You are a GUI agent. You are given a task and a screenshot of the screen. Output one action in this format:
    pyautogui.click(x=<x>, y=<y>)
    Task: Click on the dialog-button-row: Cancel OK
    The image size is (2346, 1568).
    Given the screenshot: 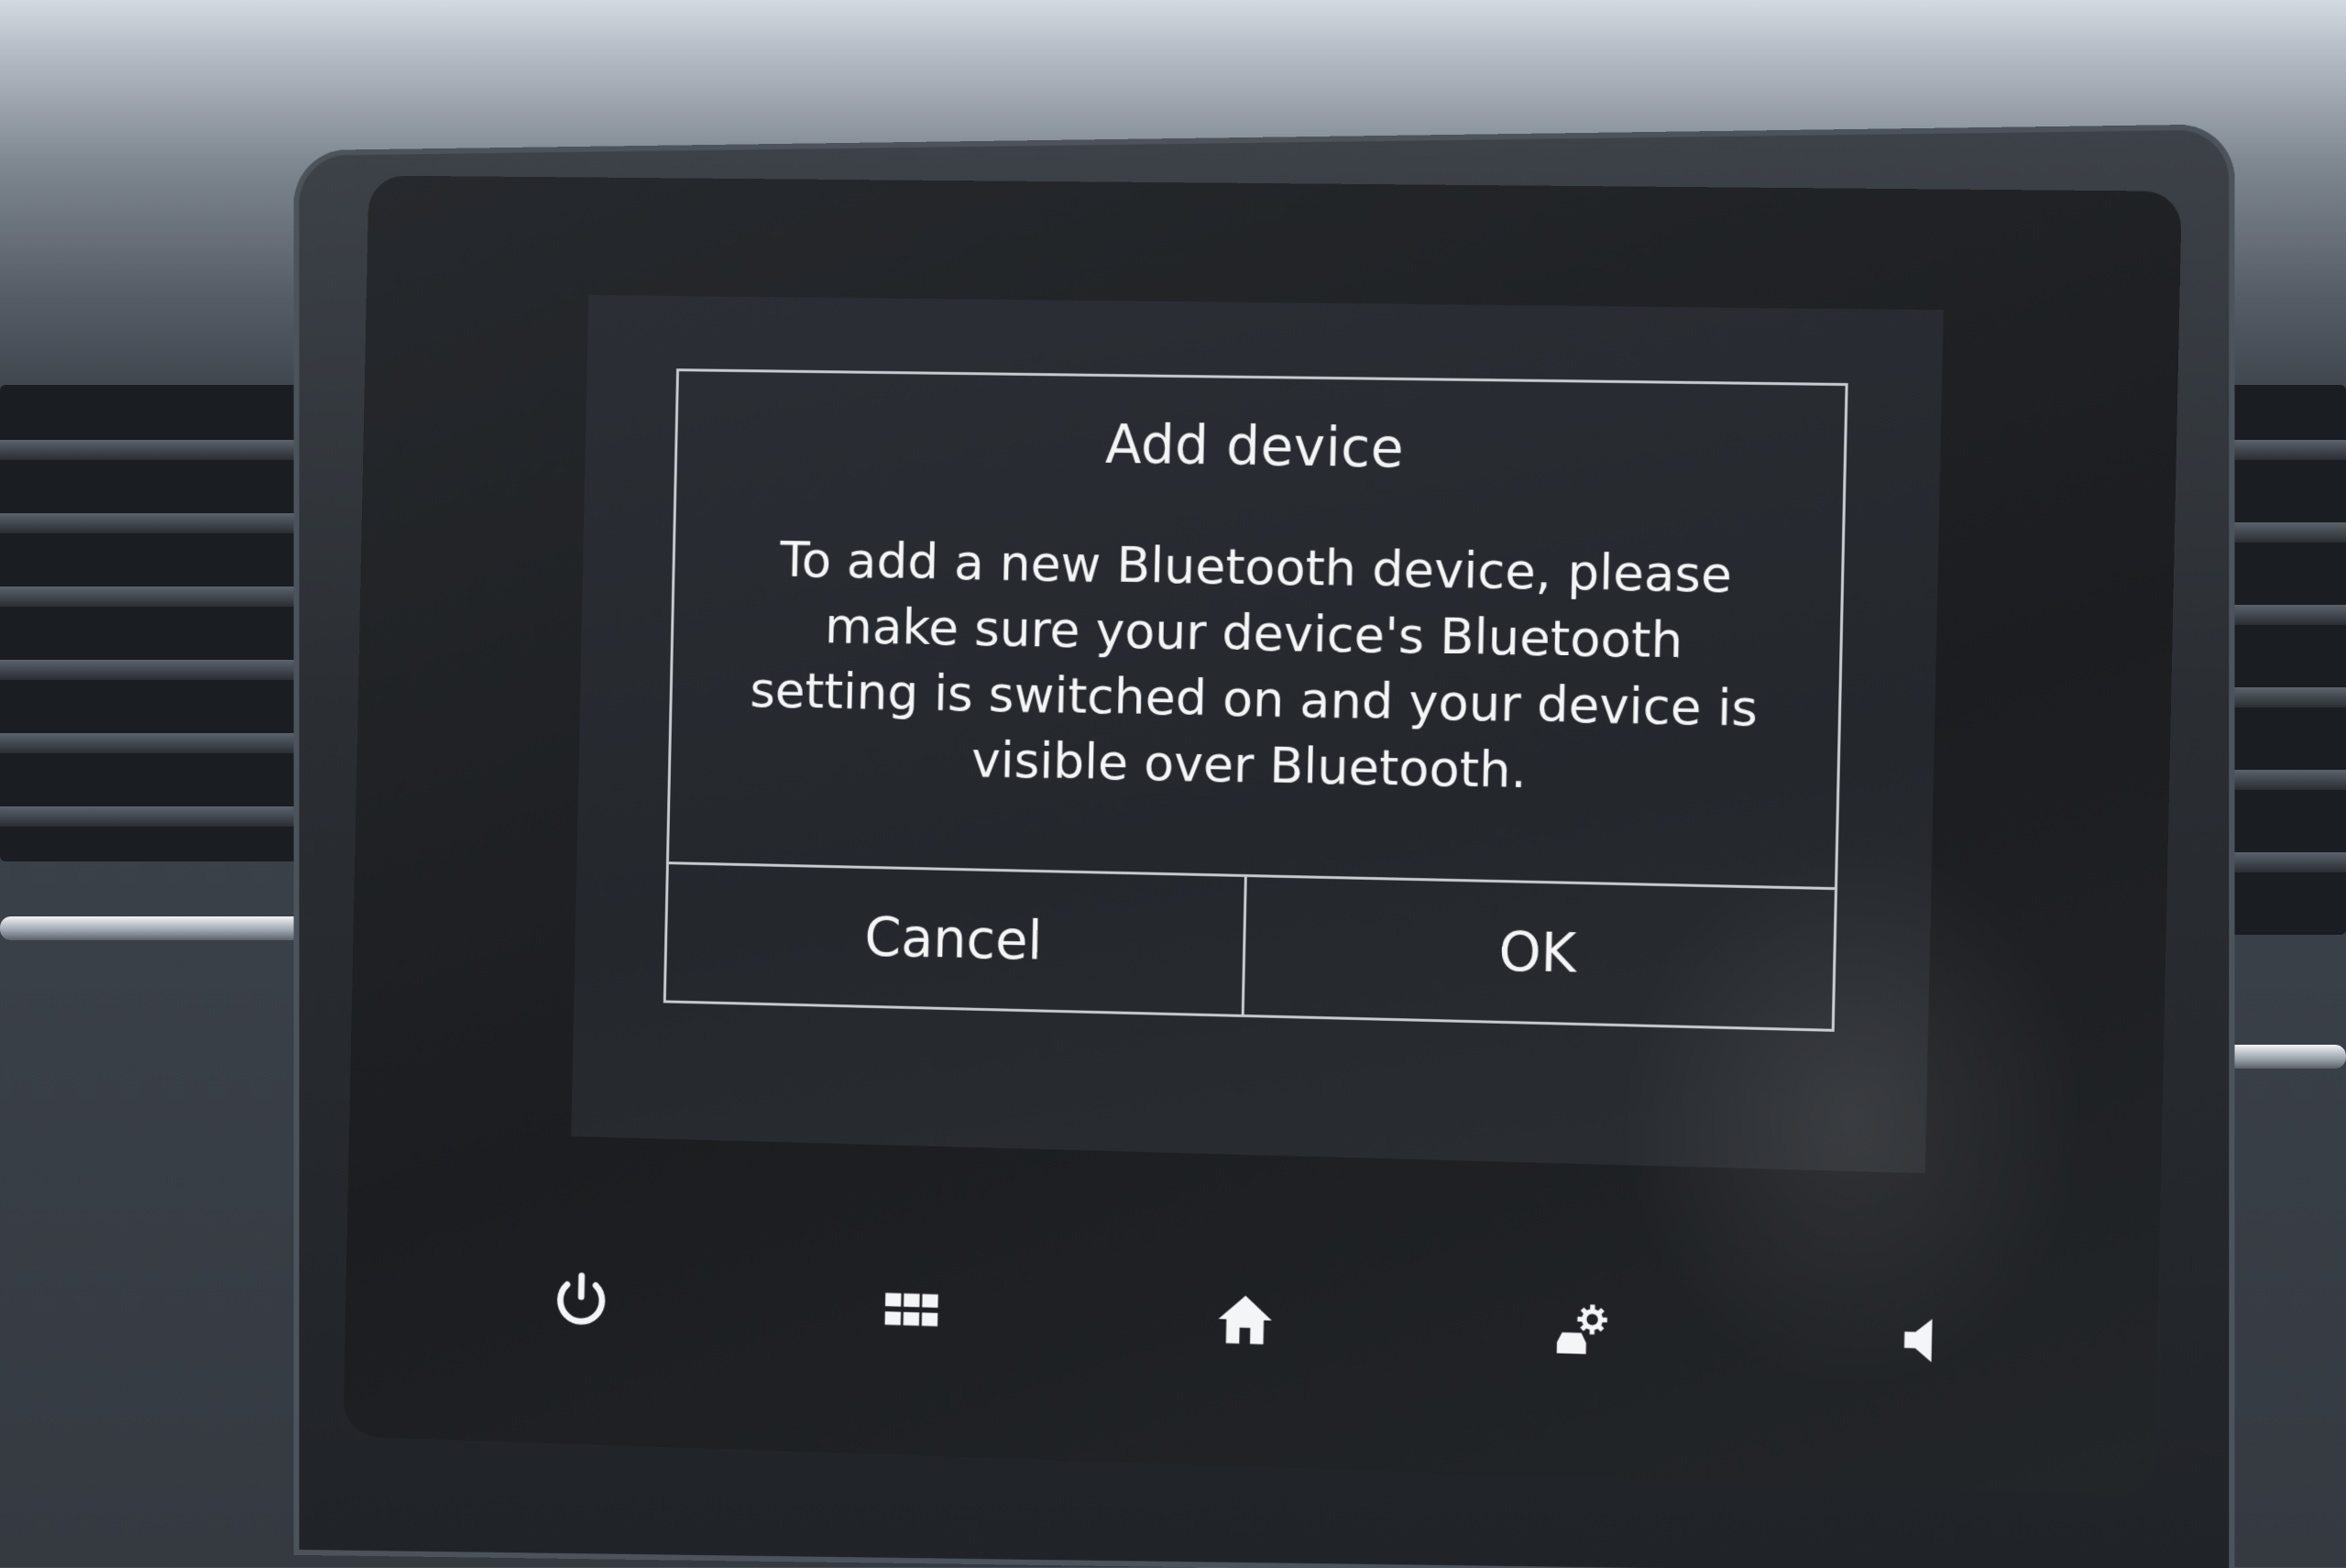 What is the action you would take?
    pyautogui.click(x=1250, y=945)
    